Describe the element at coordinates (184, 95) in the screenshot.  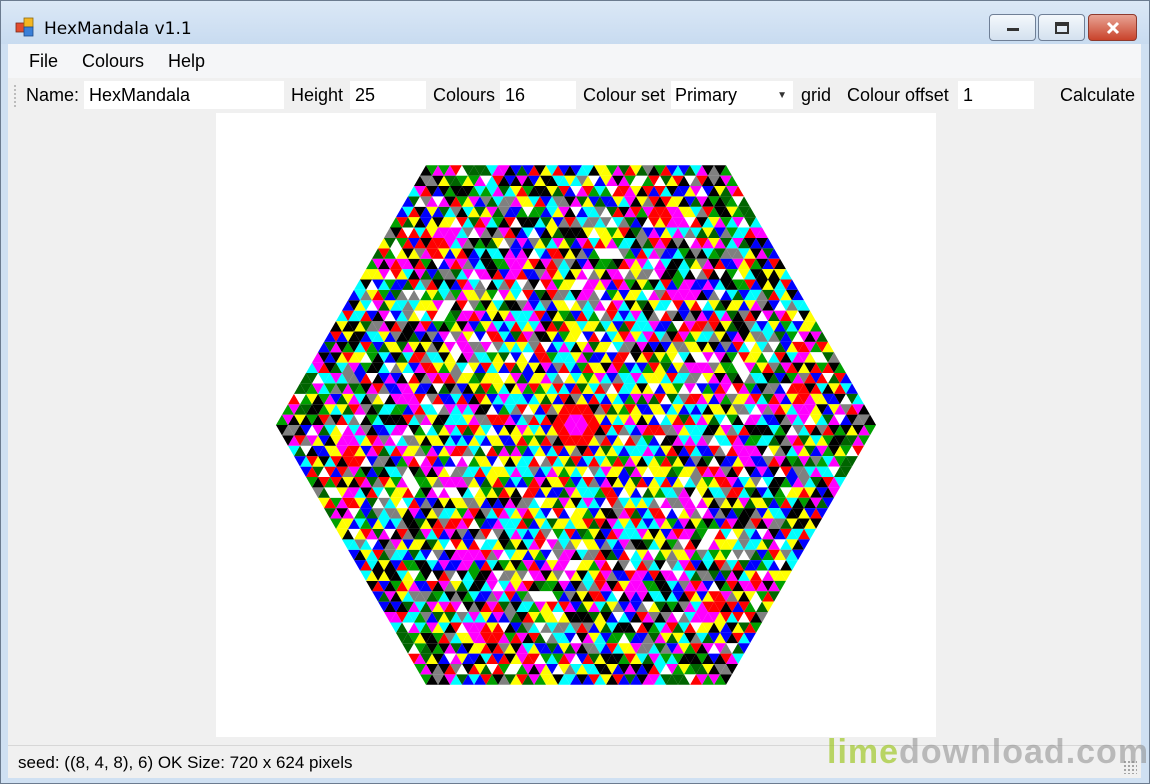
I see `name-input: HexMandala` at that location.